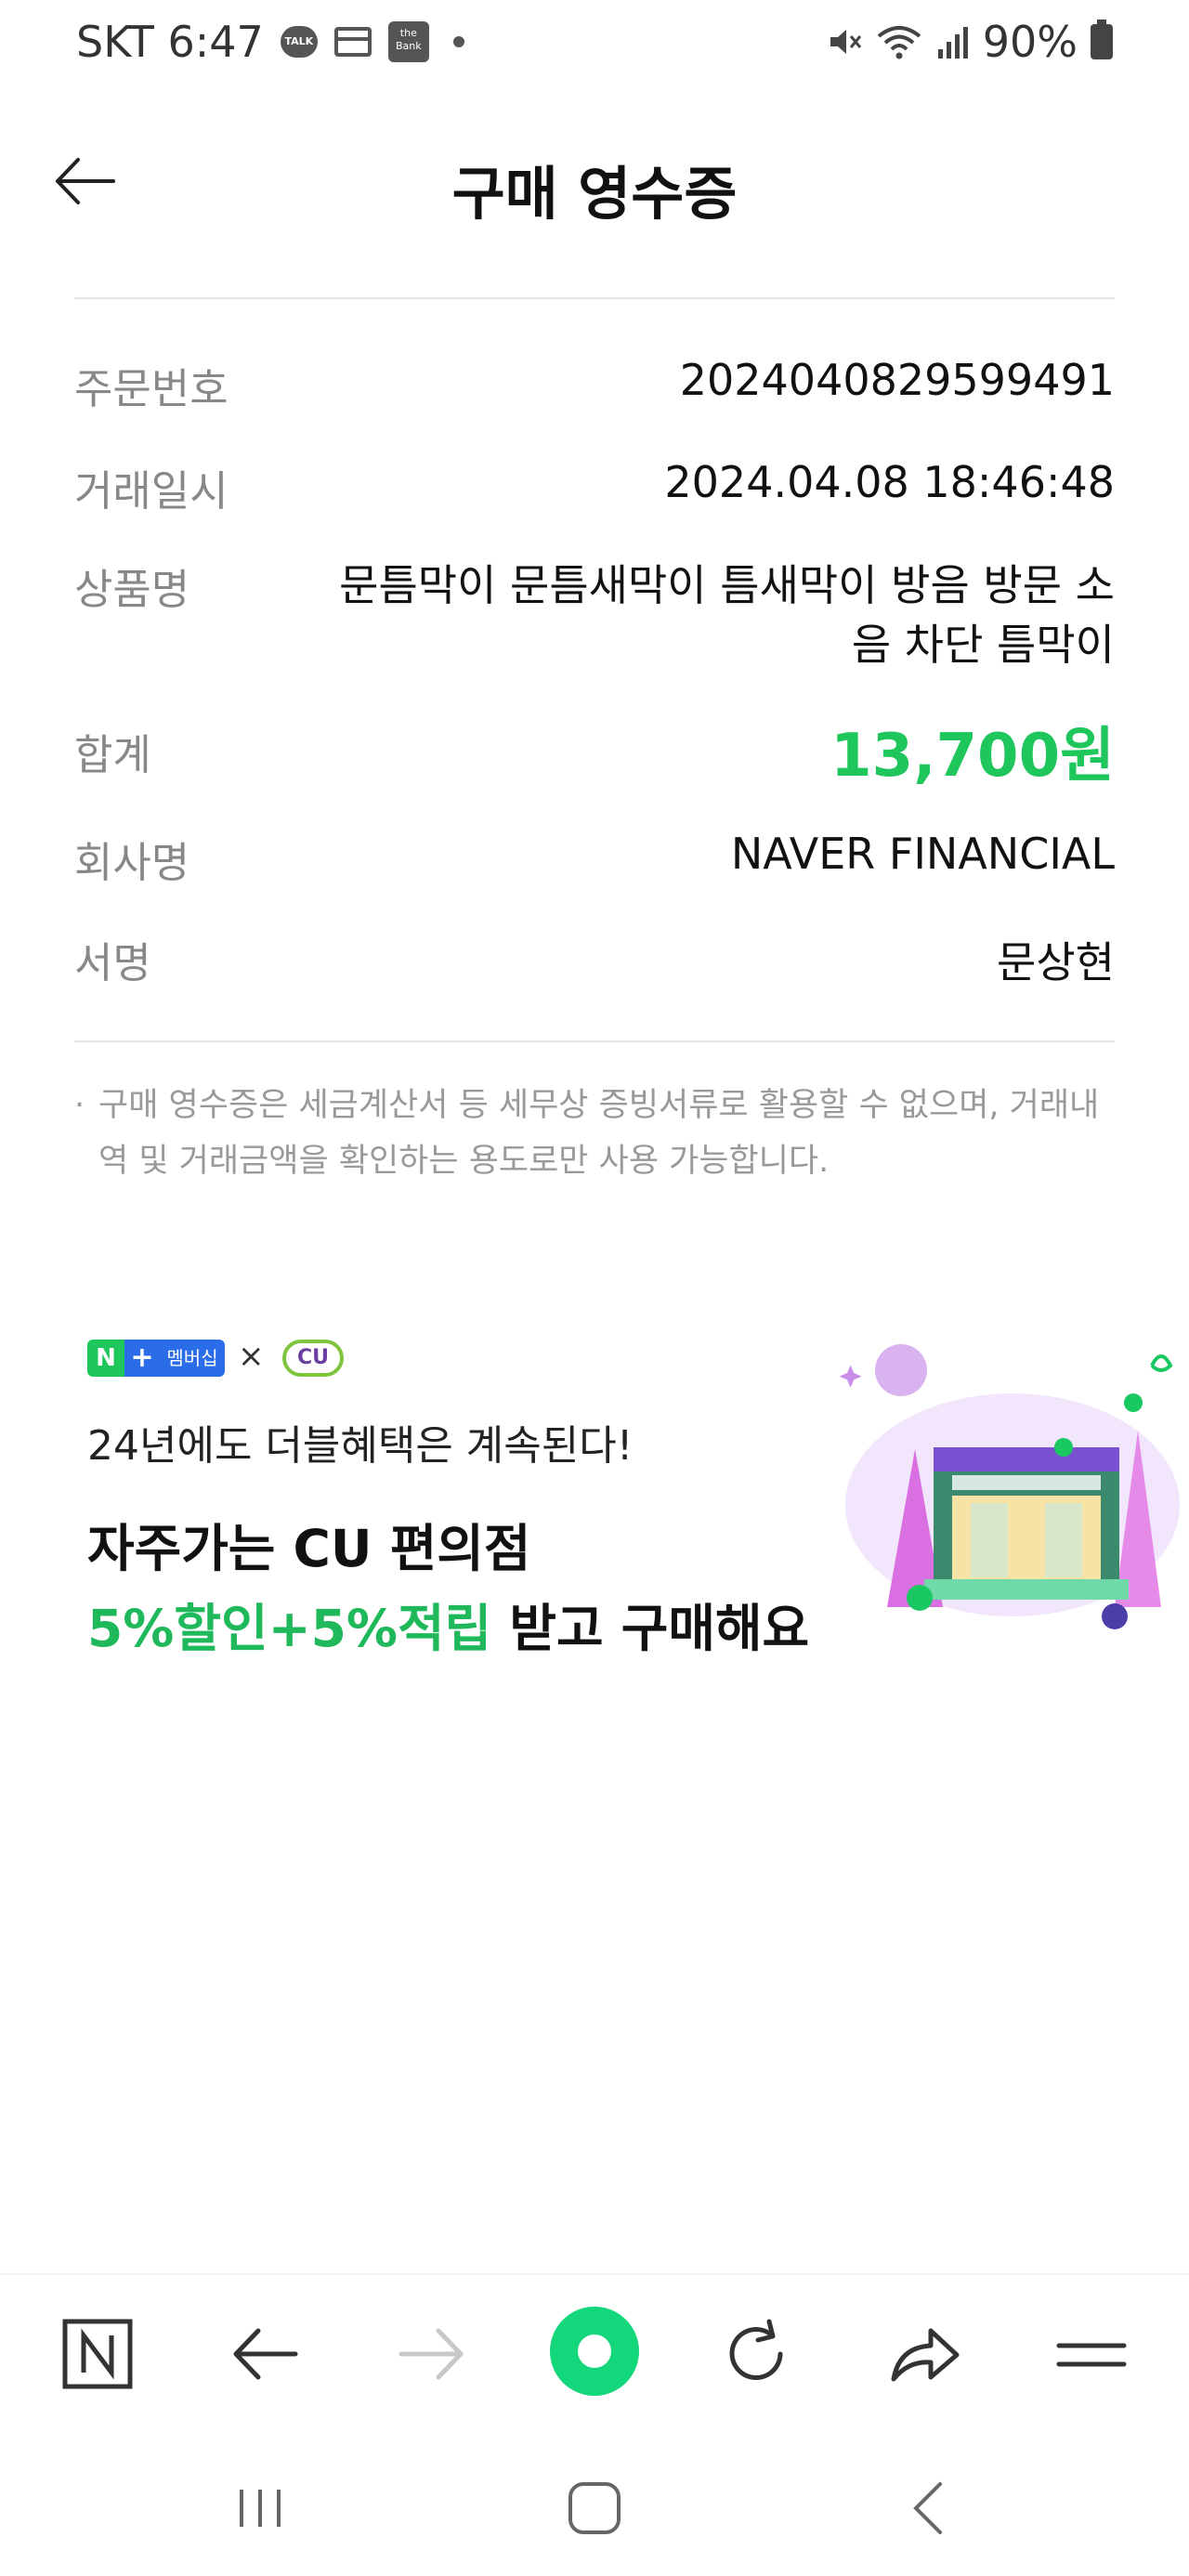 The width and height of the screenshot is (1189, 2576). I want to click on green-home-button, so click(594, 2351).